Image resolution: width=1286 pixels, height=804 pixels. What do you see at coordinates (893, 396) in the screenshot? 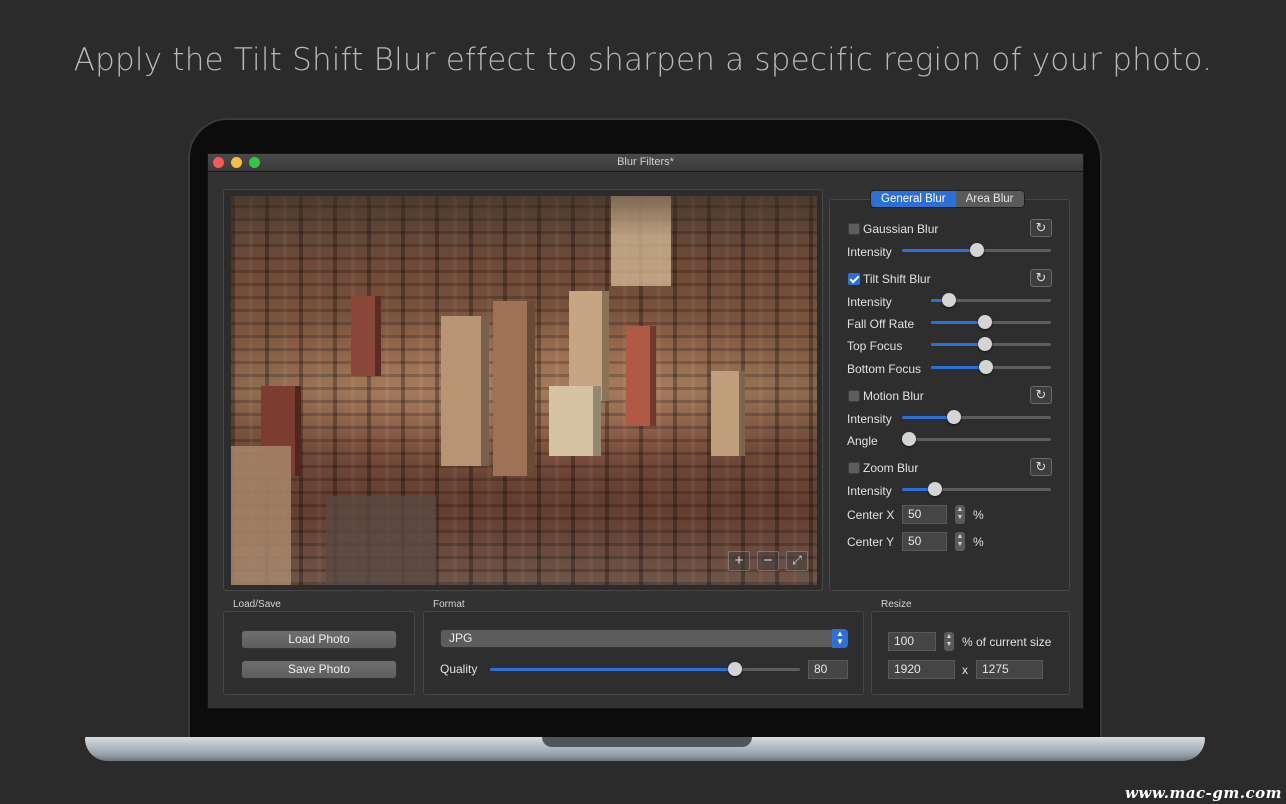
I see `motion-blur-label: Motion Blur` at bounding box center [893, 396].